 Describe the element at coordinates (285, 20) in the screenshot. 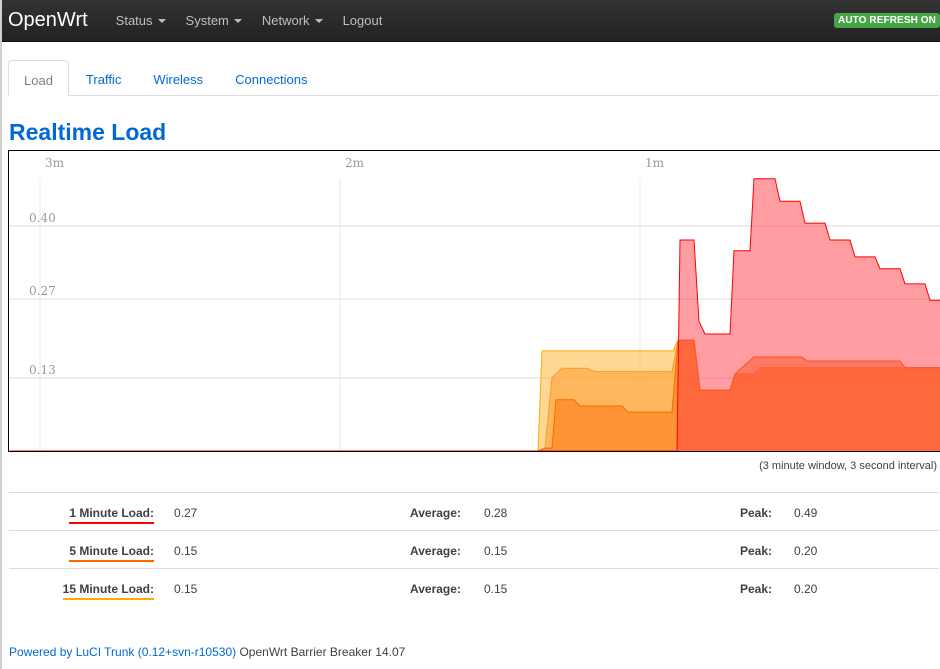

I see `nav-network-label: Network` at that location.